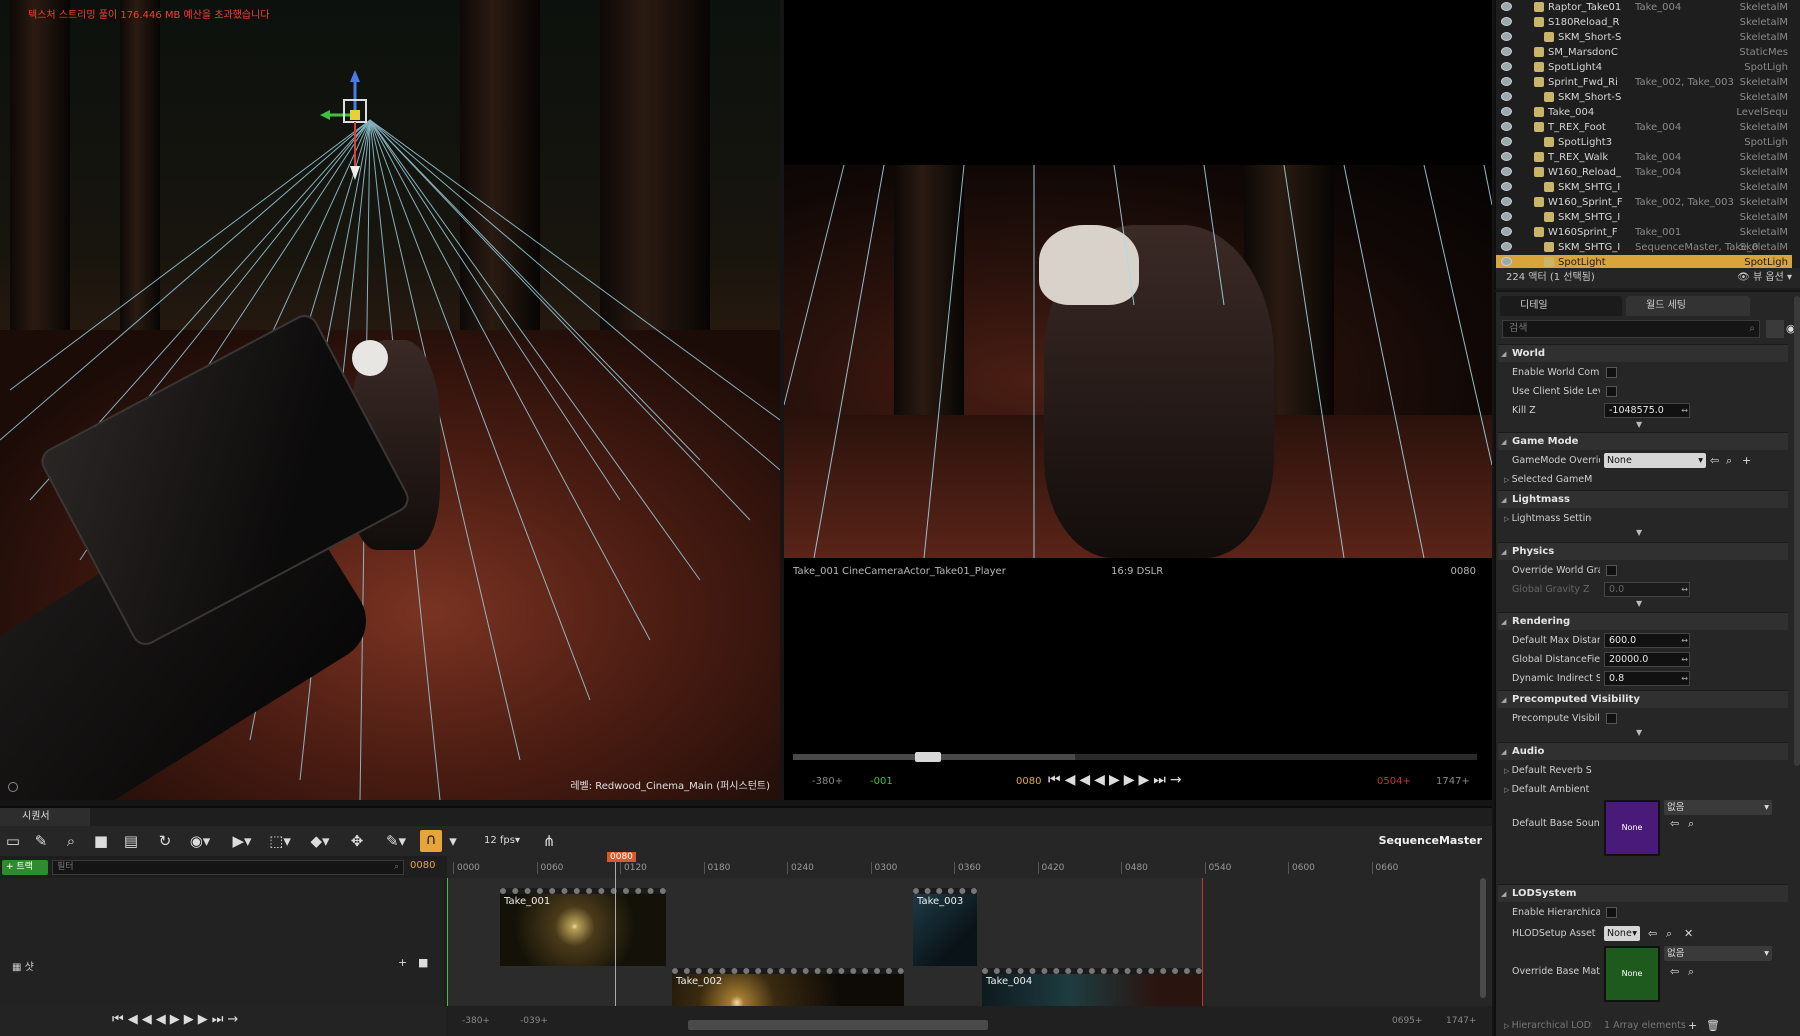 The height and width of the screenshot is (1036, 1800). Describe the element at coordinates (1643, 518) in the screenshot. I see `prop-lightmass-settings: Lightmass Settings` at that location.